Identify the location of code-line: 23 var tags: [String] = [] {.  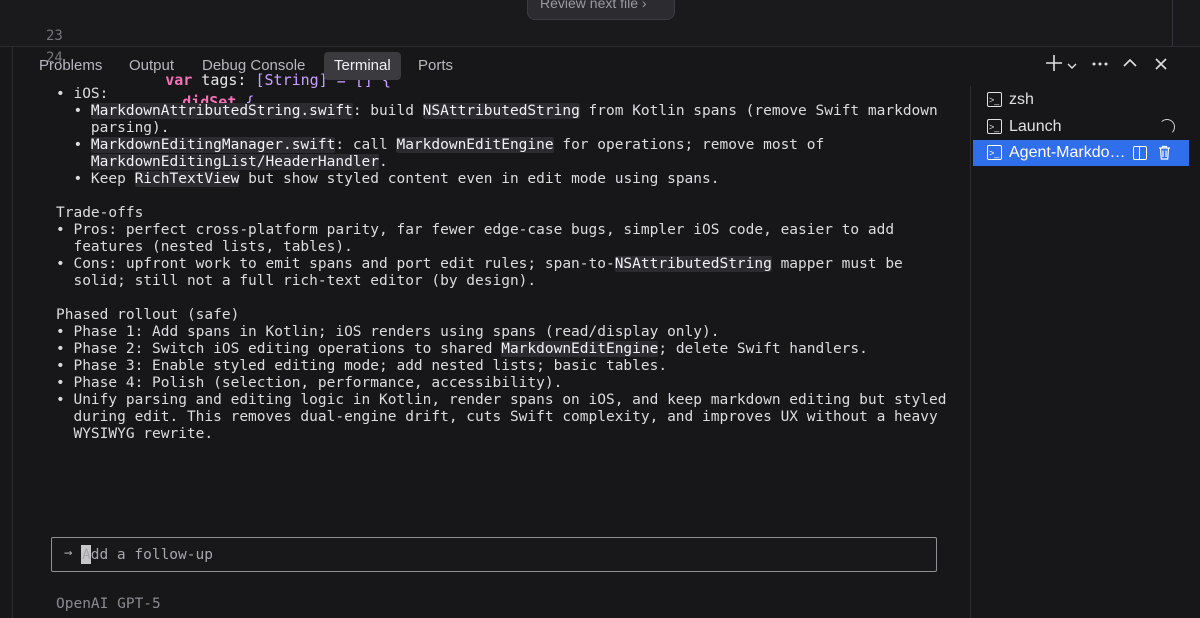
(195, 46).